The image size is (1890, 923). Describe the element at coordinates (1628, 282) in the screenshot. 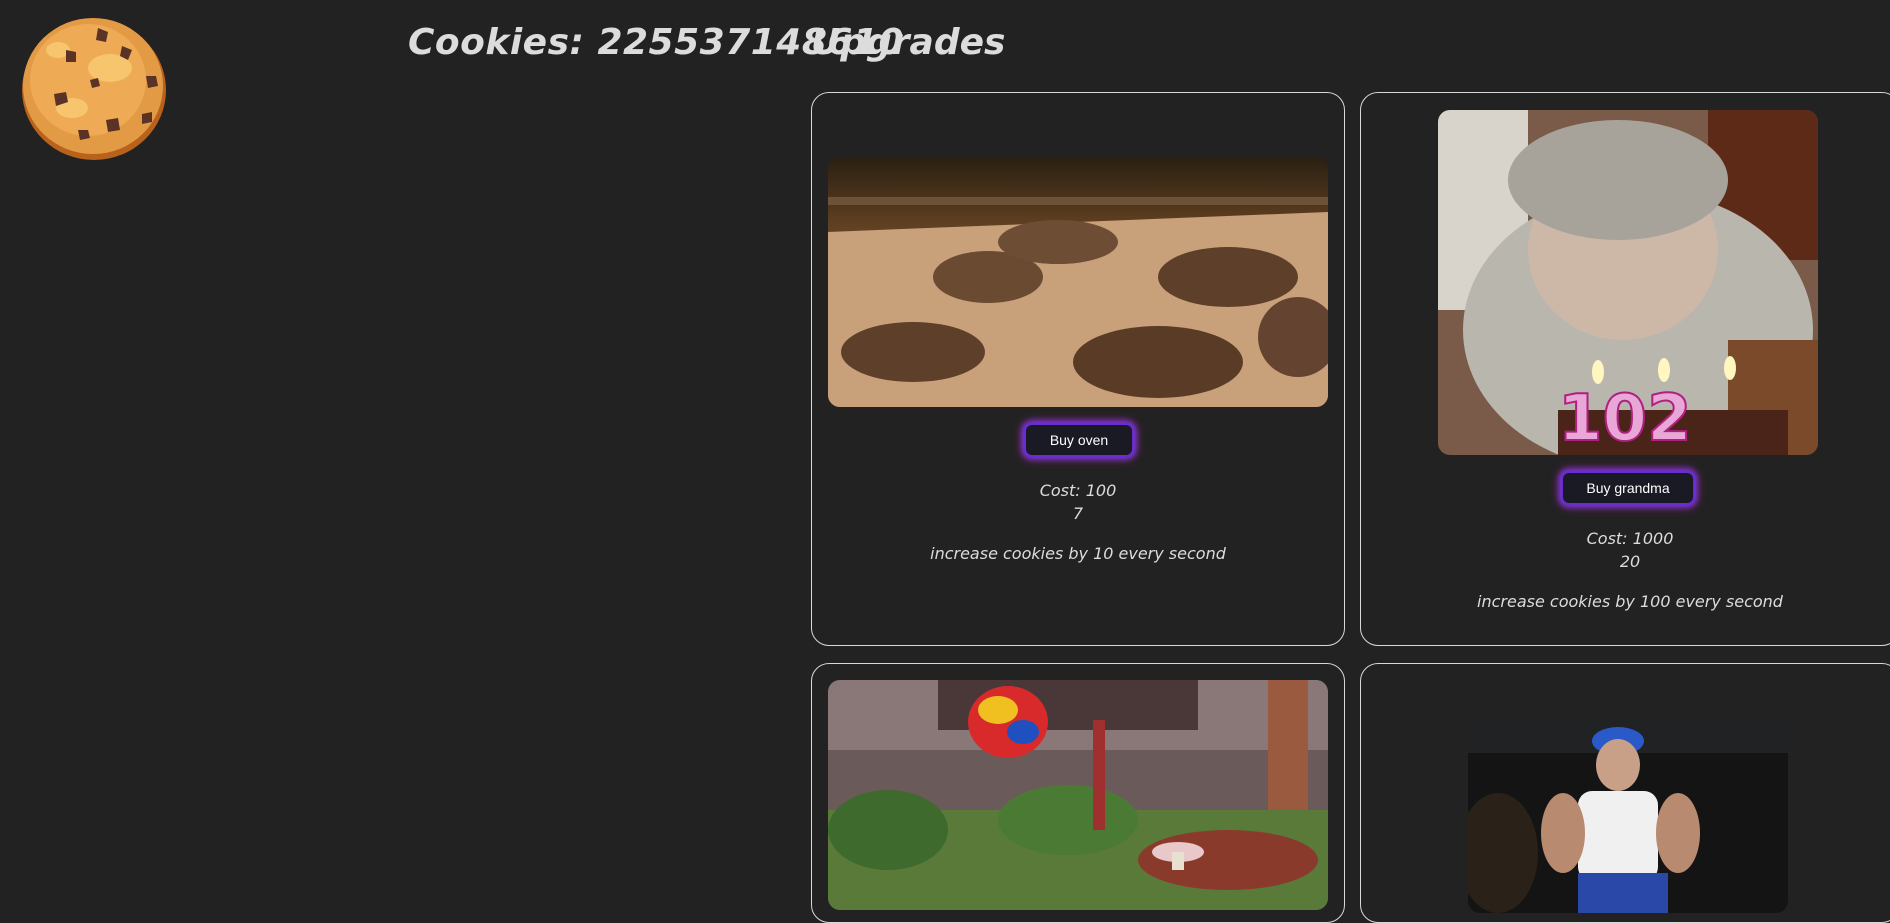

I see `grandma-birthday-candles-image: 102` at that location.